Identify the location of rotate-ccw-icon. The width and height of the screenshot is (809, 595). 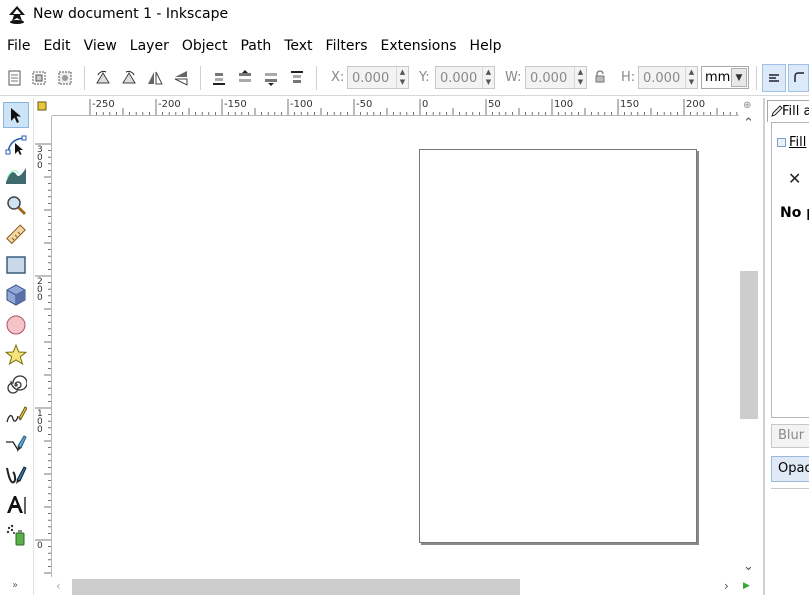
(103, 78).